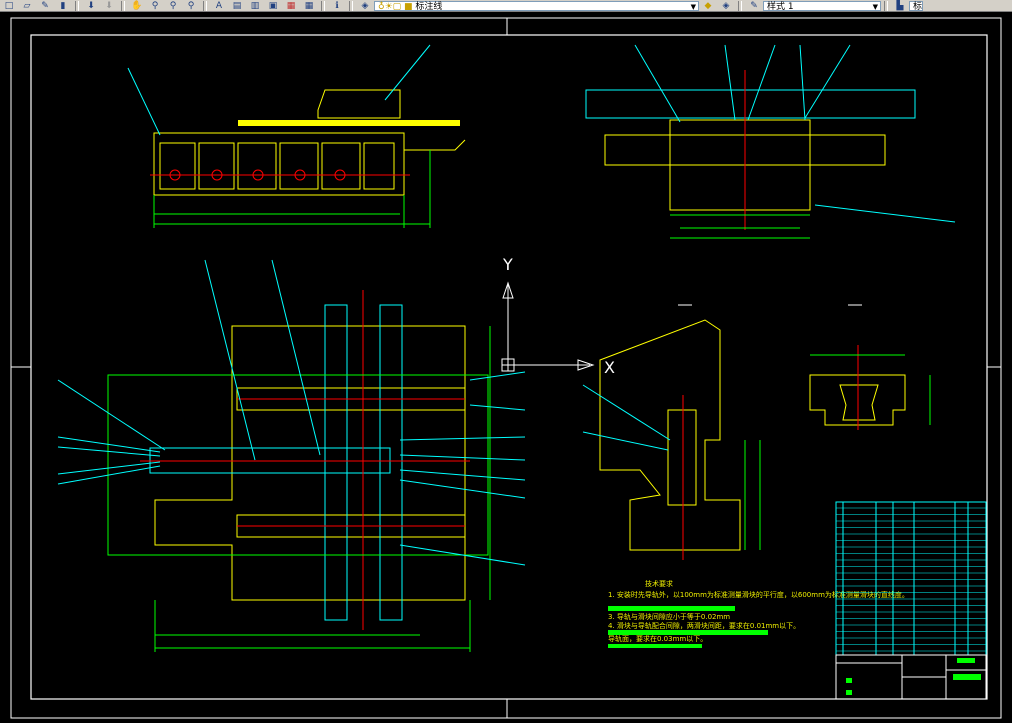 This screenshot has height=723, width=1012. Describe the element at coordinates (429, 6) in the screenshot. I see `layer-name: 标注线` at that location.